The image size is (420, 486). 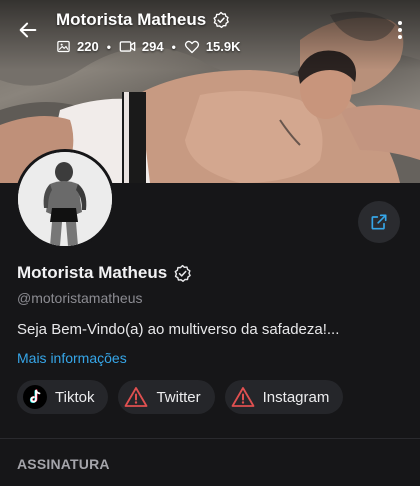 What do you see at coordinates (75, 397) in the screenshot?
I see `social-chip-label: Tiktok` at bounding box center [75, 397].